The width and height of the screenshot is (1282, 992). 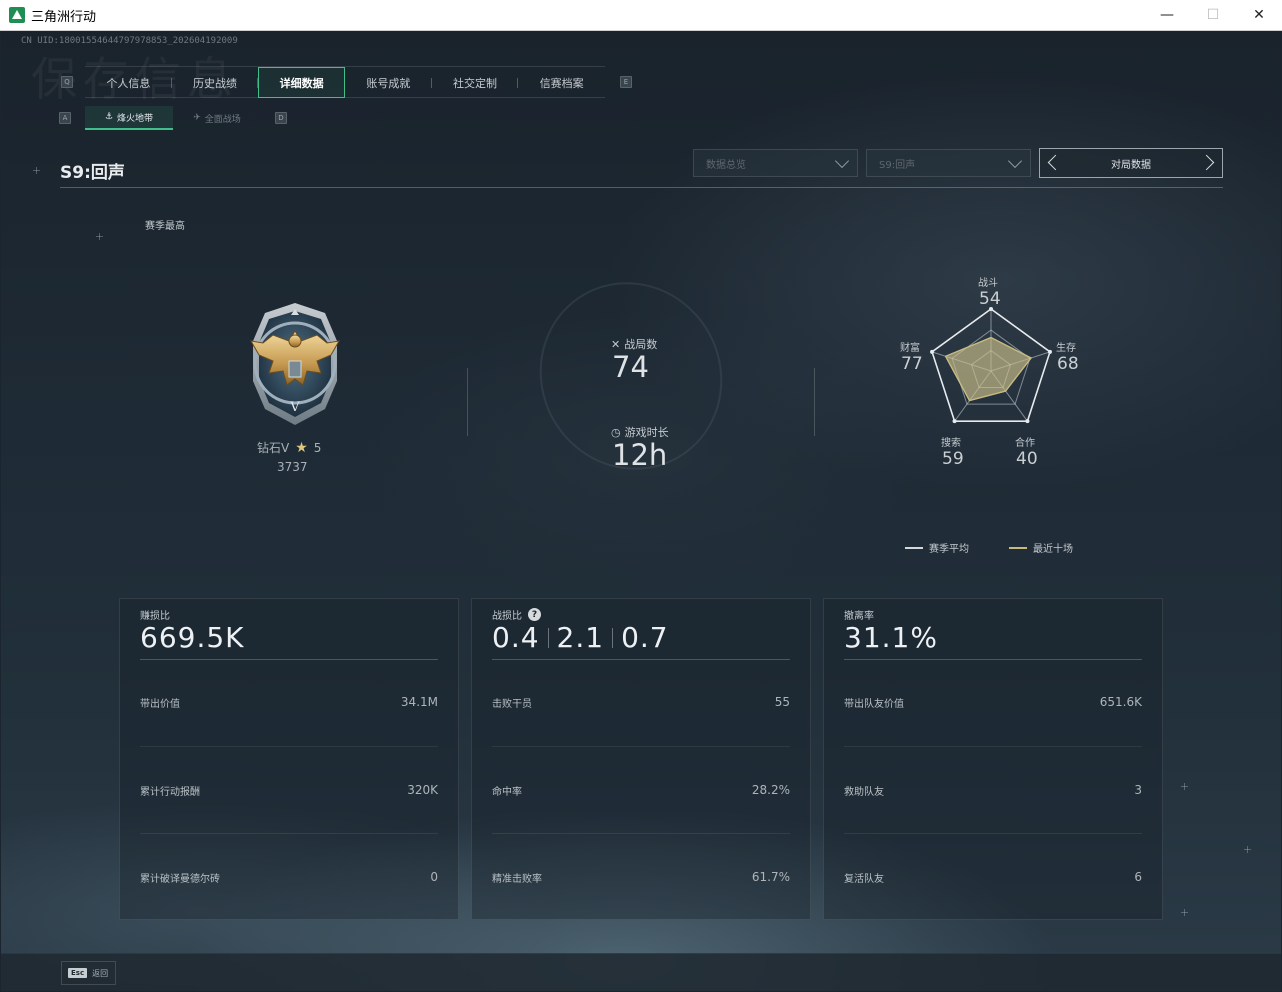 I want to click on season-best-label: 赛季最高, so click(x=165, y=226).